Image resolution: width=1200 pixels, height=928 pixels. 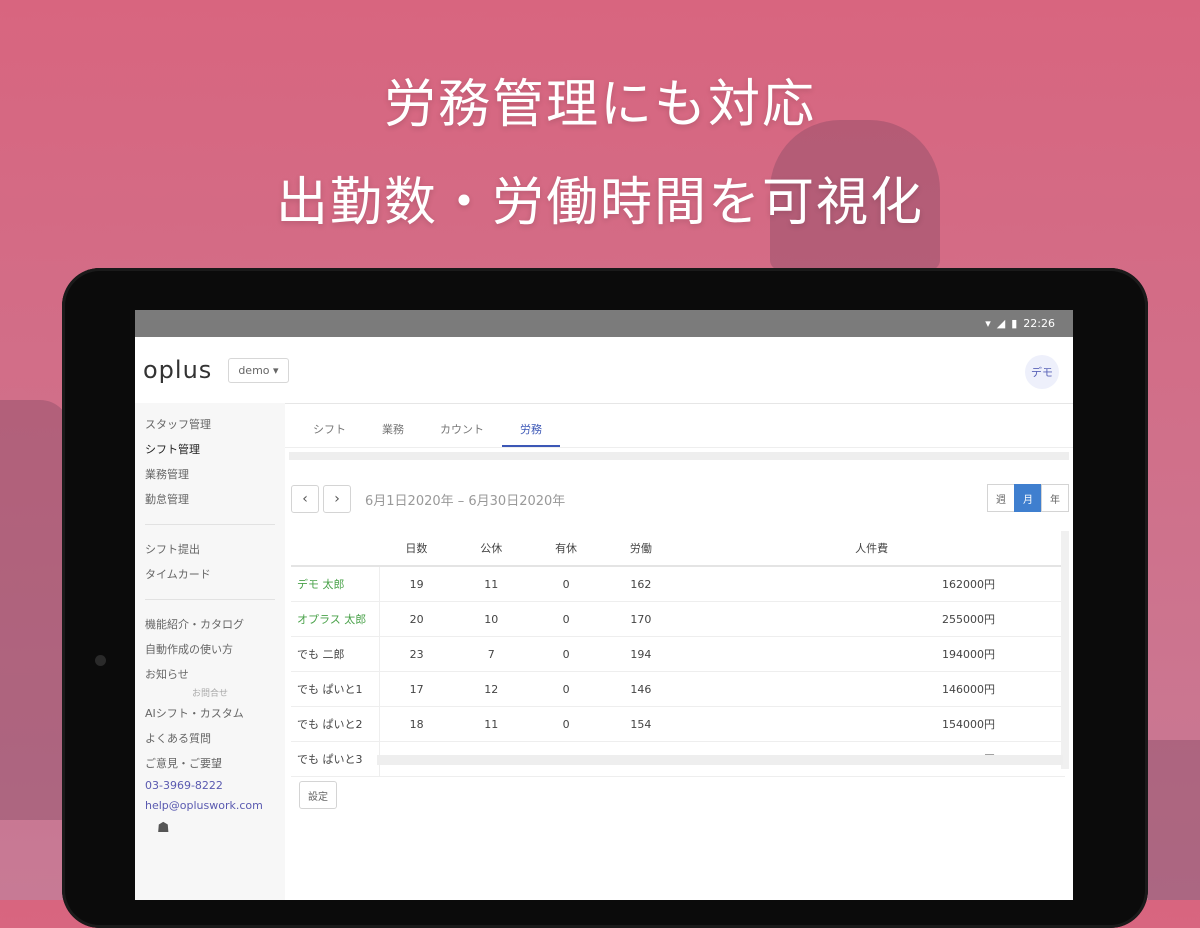 What do you see at coordinates (210, 763) in the screenshot?
I see `sidebar-item-feedback: ご意見・ご要望` at bounding box center [210, 763].